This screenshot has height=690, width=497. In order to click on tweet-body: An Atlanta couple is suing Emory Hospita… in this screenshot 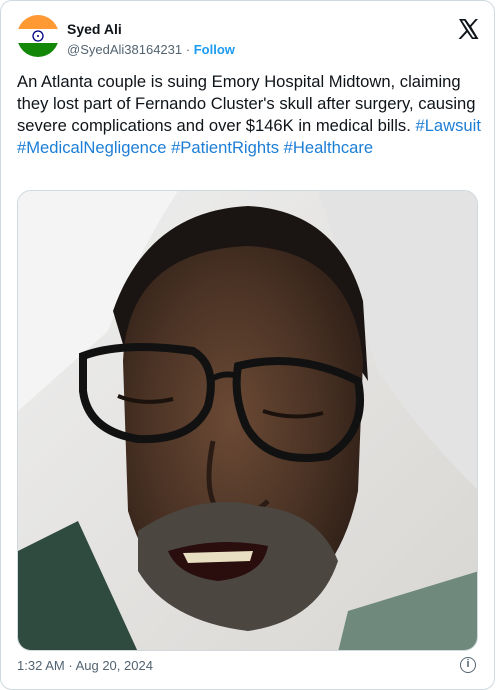, I will do `click(246, 103)`.